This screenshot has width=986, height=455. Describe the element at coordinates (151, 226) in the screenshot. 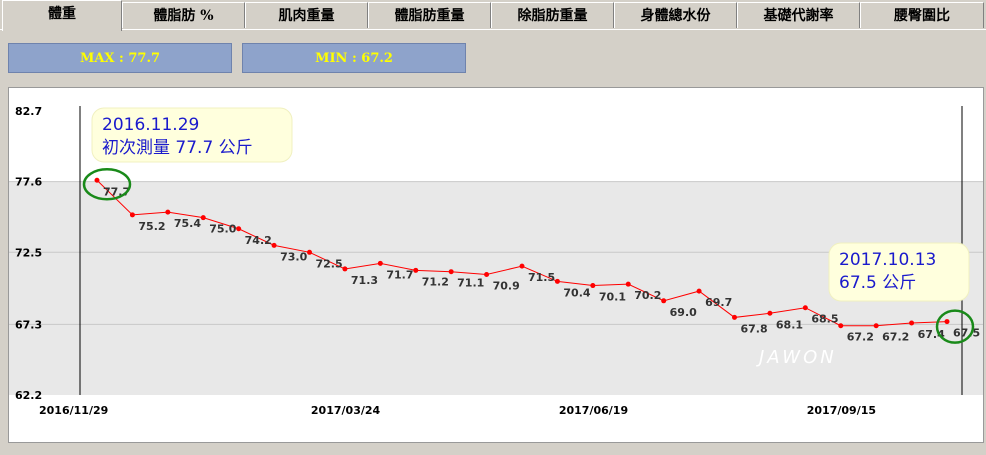

I see `data-label: 75.2` at that location.